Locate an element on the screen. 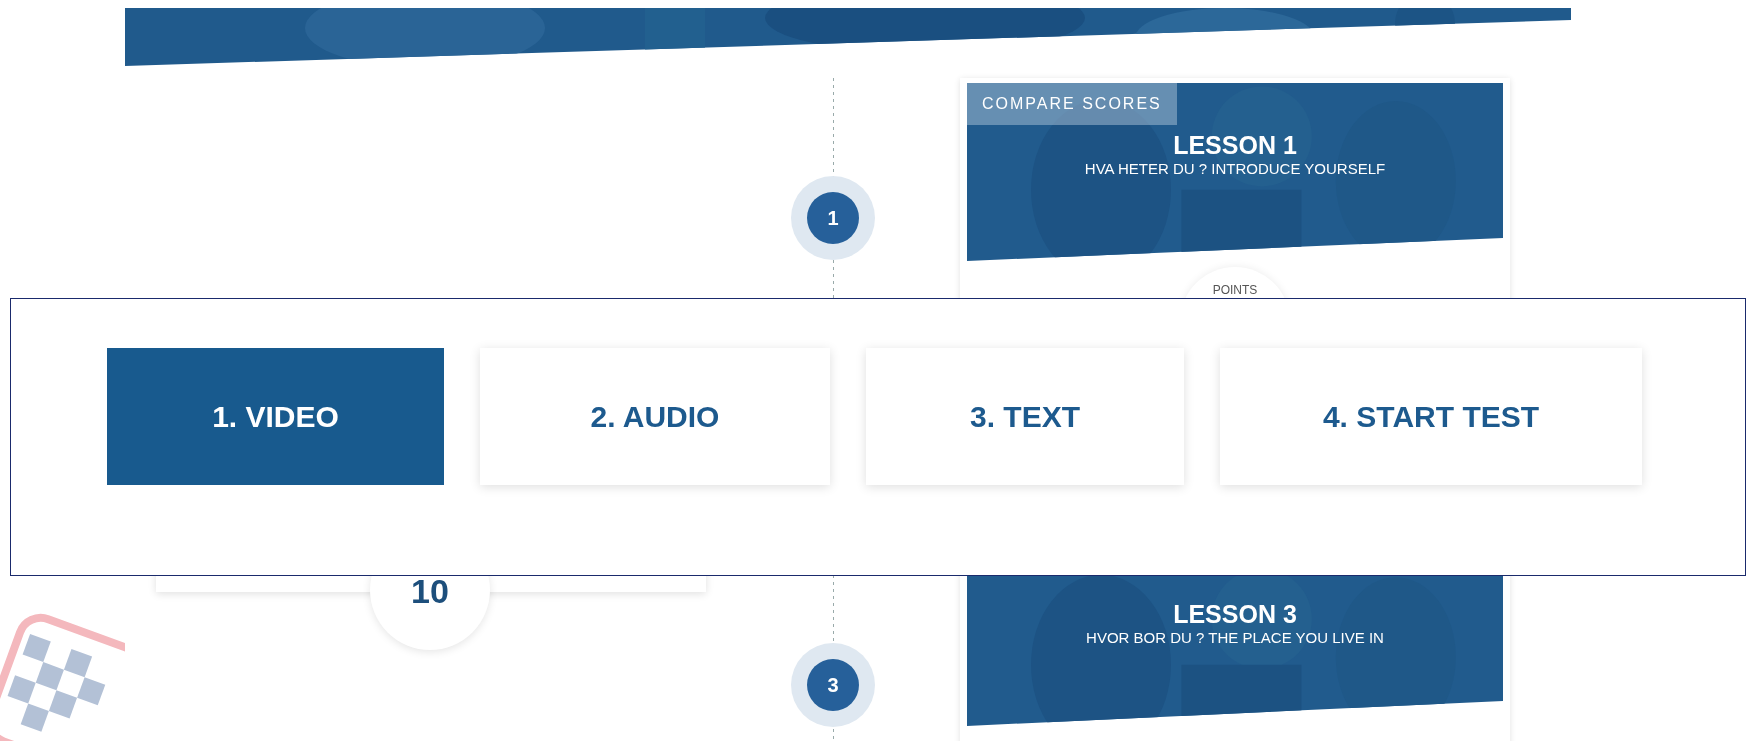 The image size is (1746, 741). step-tab: 1. VIDEO is located at coordinates (275, 416).